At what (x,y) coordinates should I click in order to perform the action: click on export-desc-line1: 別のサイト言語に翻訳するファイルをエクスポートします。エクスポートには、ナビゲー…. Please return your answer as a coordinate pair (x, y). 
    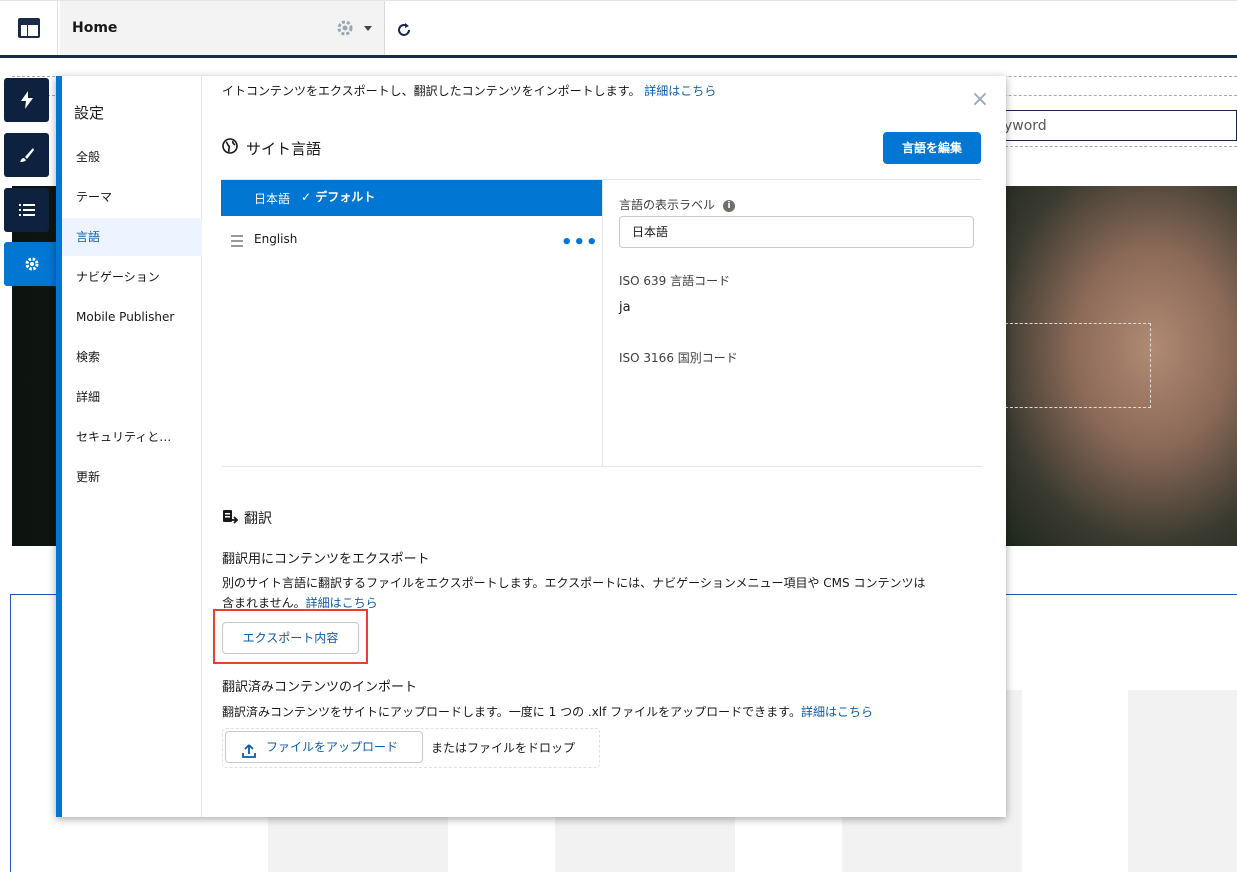
    Looking at the image, I should click on (574, 583).